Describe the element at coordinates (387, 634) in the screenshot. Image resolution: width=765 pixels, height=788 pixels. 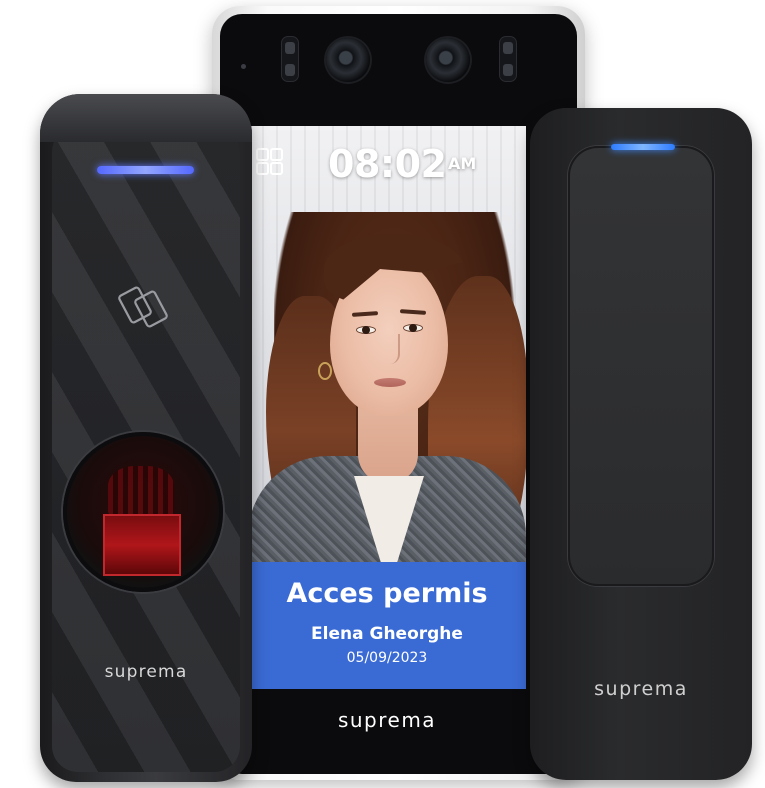
I see `user-name: Elena Gheorghe` at that location.